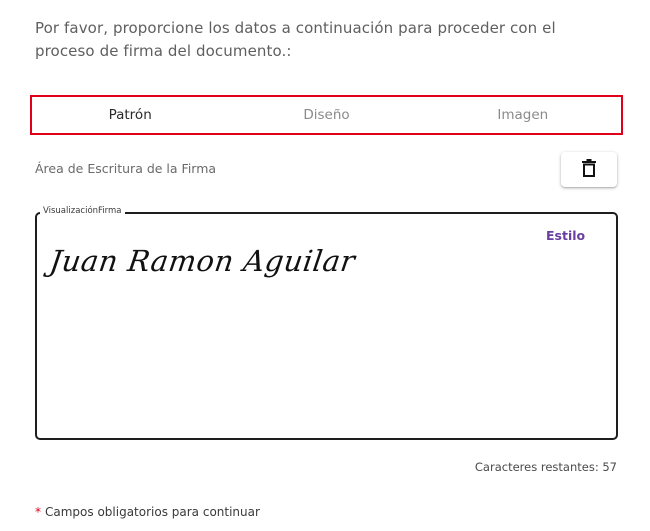 This screenshot has width=650, height=531. What do you see at coordinates (565, 235) in the screenshot?
I see `style-button: Estilo` at bounding box center [565, 235].